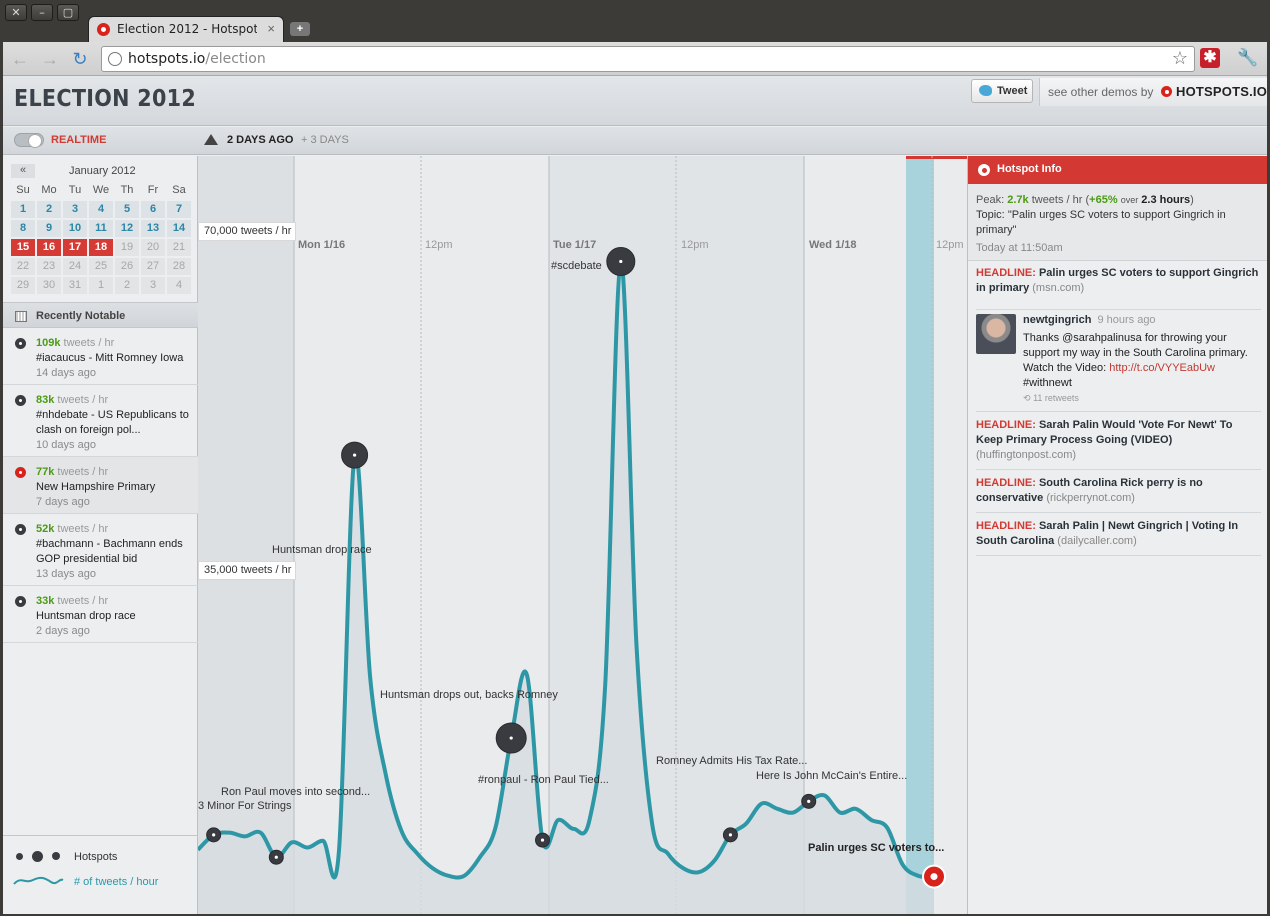  I want to click on wrench-icon: 🔧, so click(1247, 58).